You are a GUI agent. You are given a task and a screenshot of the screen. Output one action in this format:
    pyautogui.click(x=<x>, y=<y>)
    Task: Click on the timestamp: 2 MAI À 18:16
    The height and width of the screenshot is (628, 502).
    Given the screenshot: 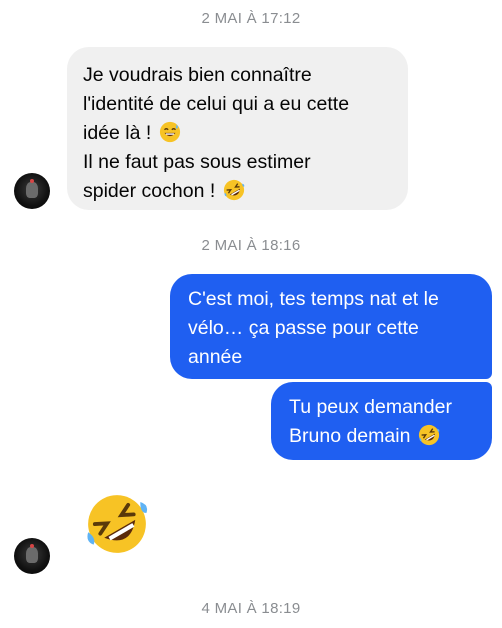 What is the action you would take?
    pyautogui.click(x=251, y=245)
    